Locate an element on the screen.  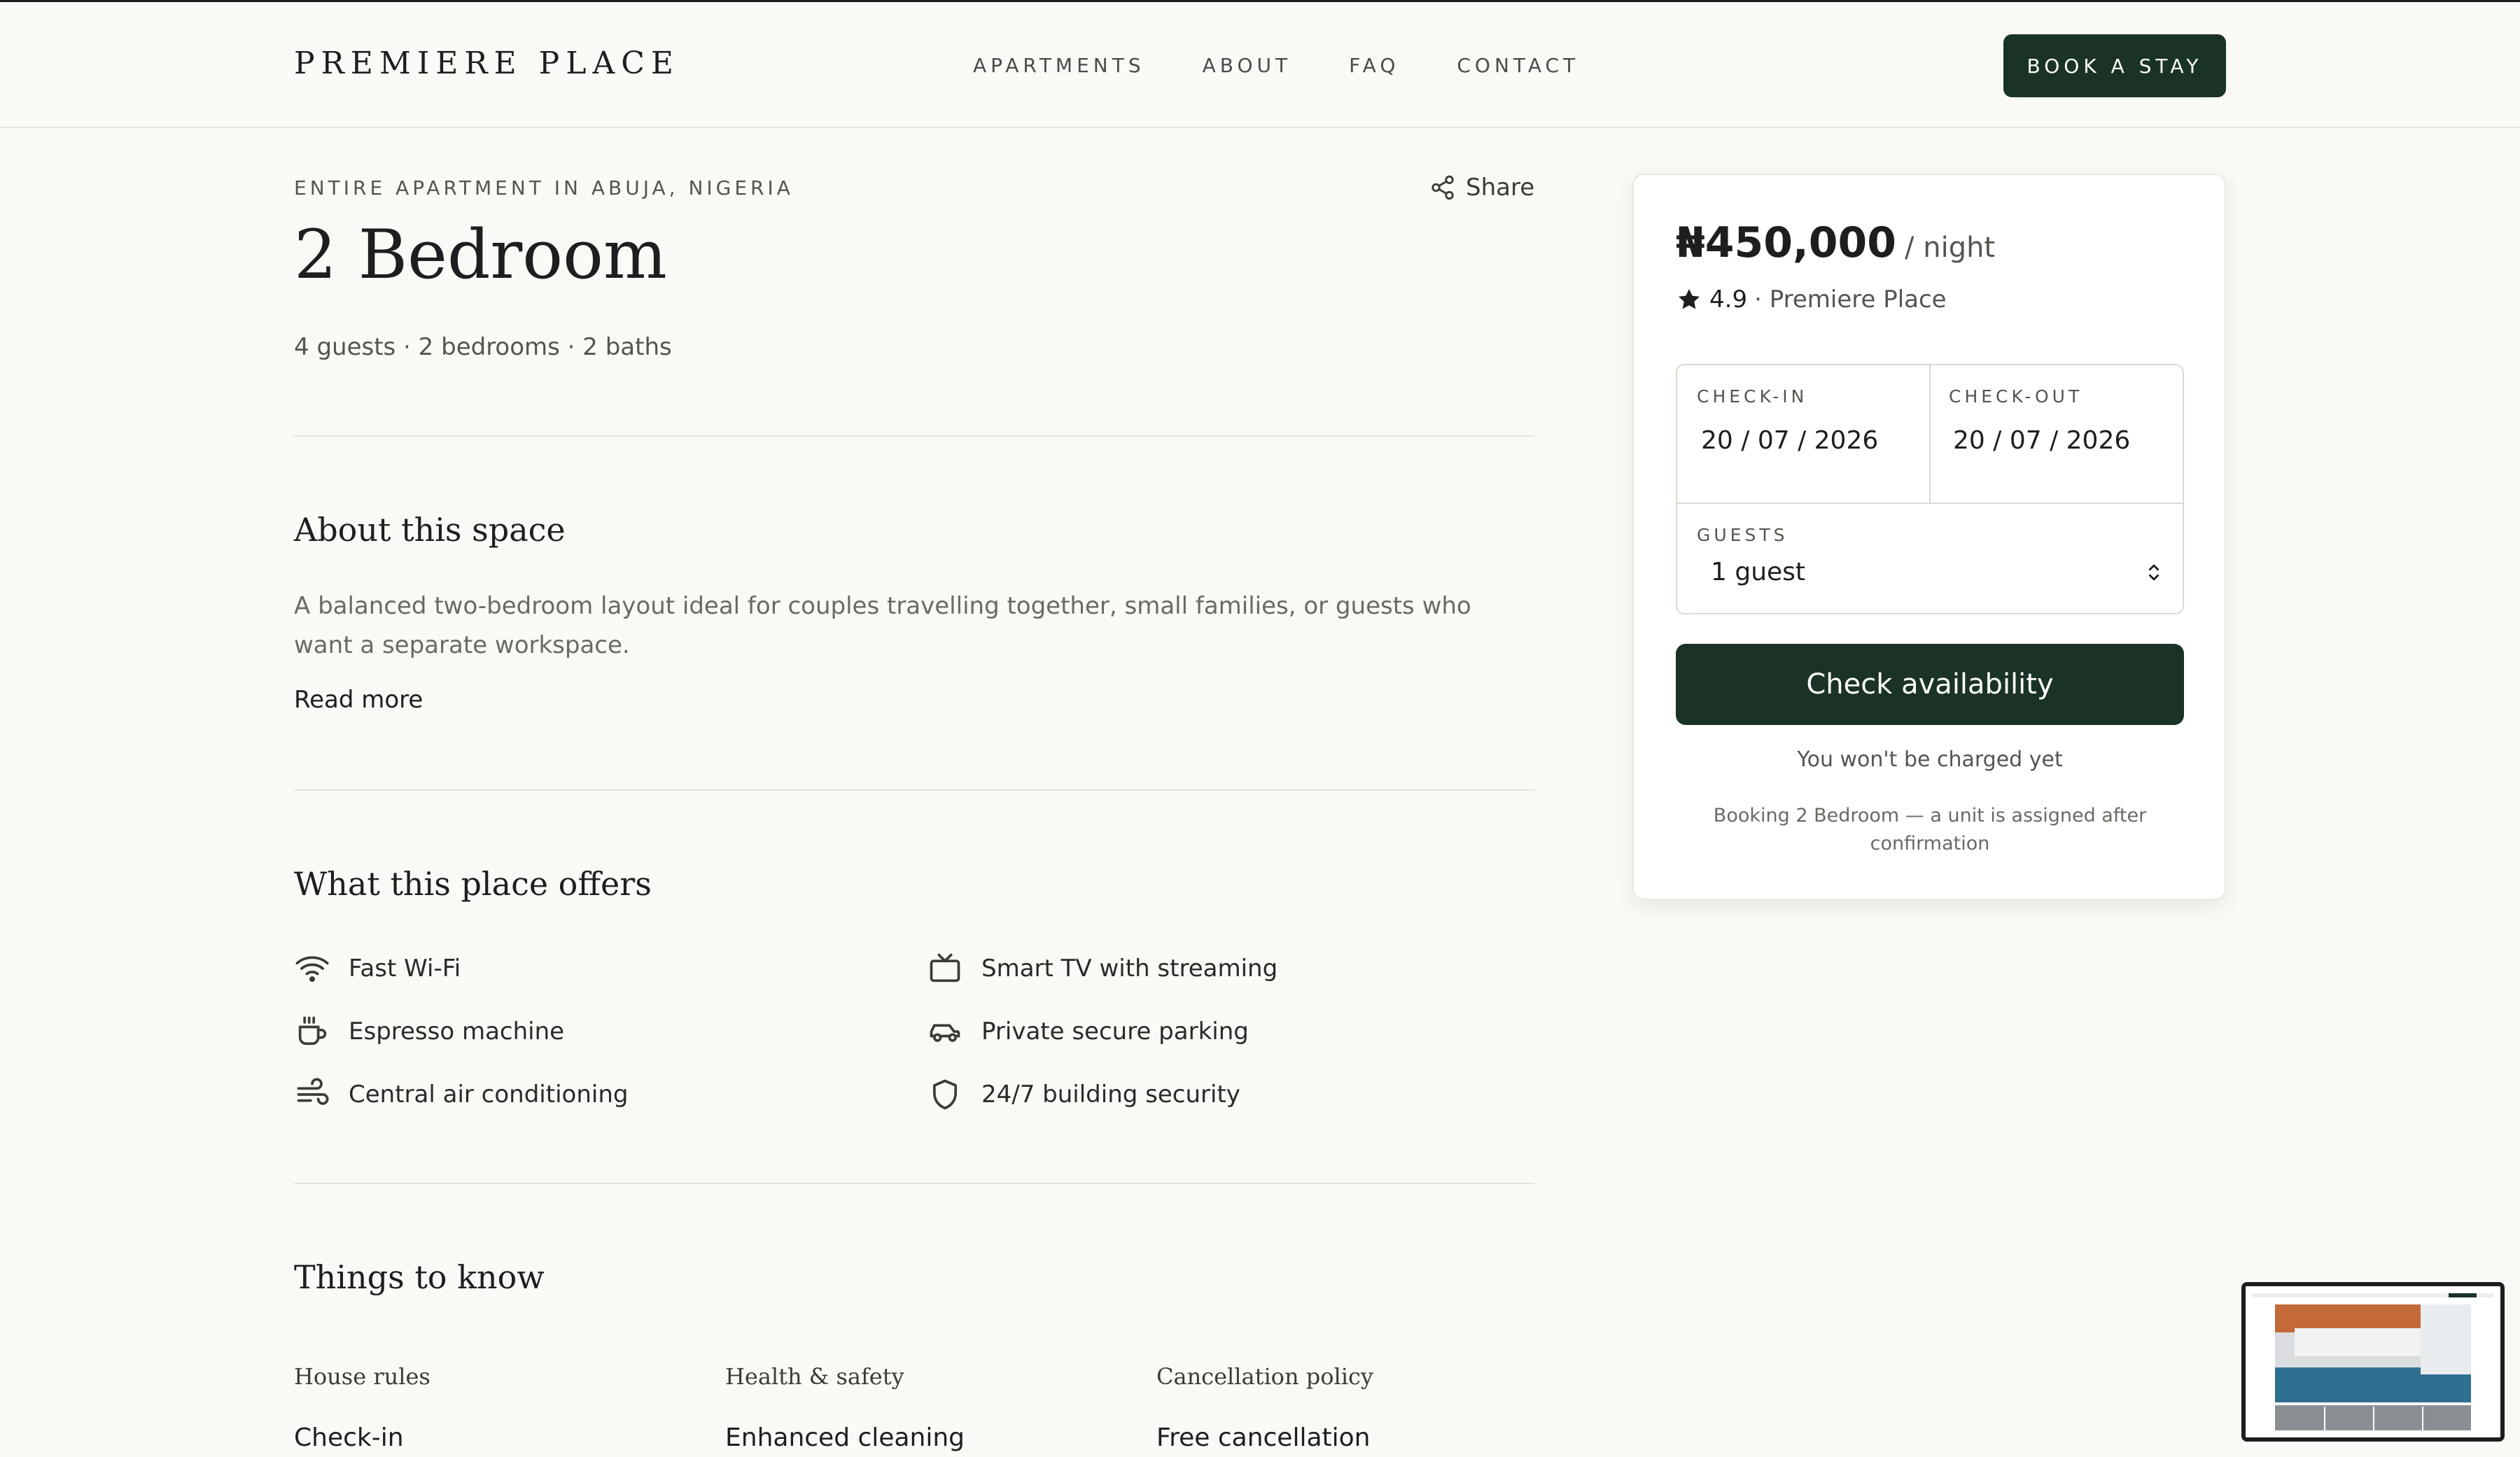
read-more-link: Read more is located at coordinates (358, 700).